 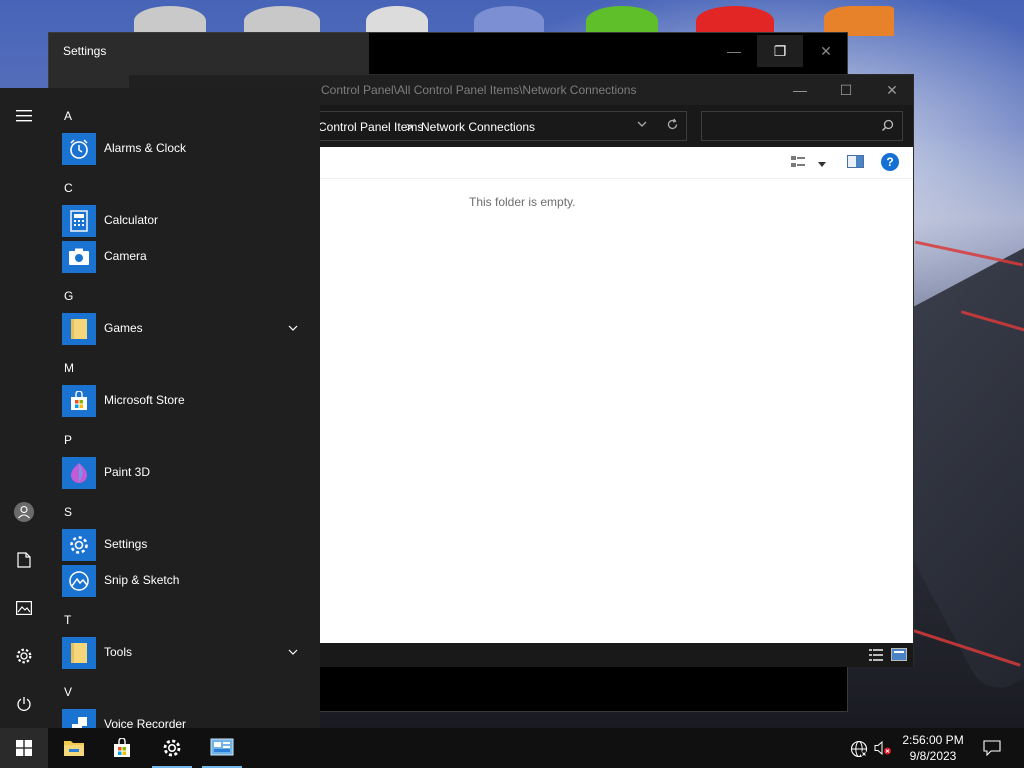 I want to click on app-snip-sketch: Snip & Sketch, so click(x=184, y=581).